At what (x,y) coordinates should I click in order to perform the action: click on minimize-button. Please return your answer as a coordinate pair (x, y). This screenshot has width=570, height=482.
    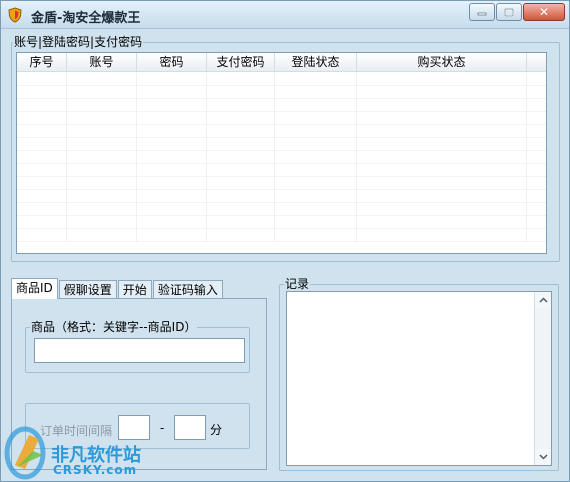
    Looking at the image, I should click on (482, 12).